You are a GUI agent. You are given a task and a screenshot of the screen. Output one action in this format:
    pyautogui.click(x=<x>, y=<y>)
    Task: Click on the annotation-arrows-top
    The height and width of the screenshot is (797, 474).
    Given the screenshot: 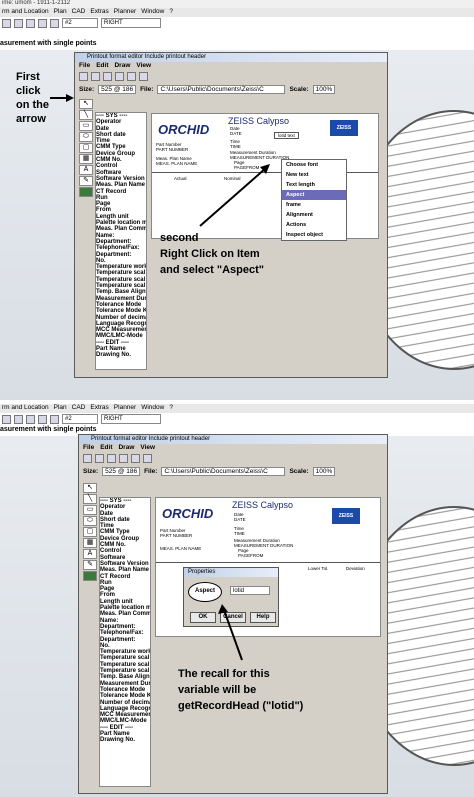 What is the action you would take?
    pyautogui.click(x=160, y=160)
    